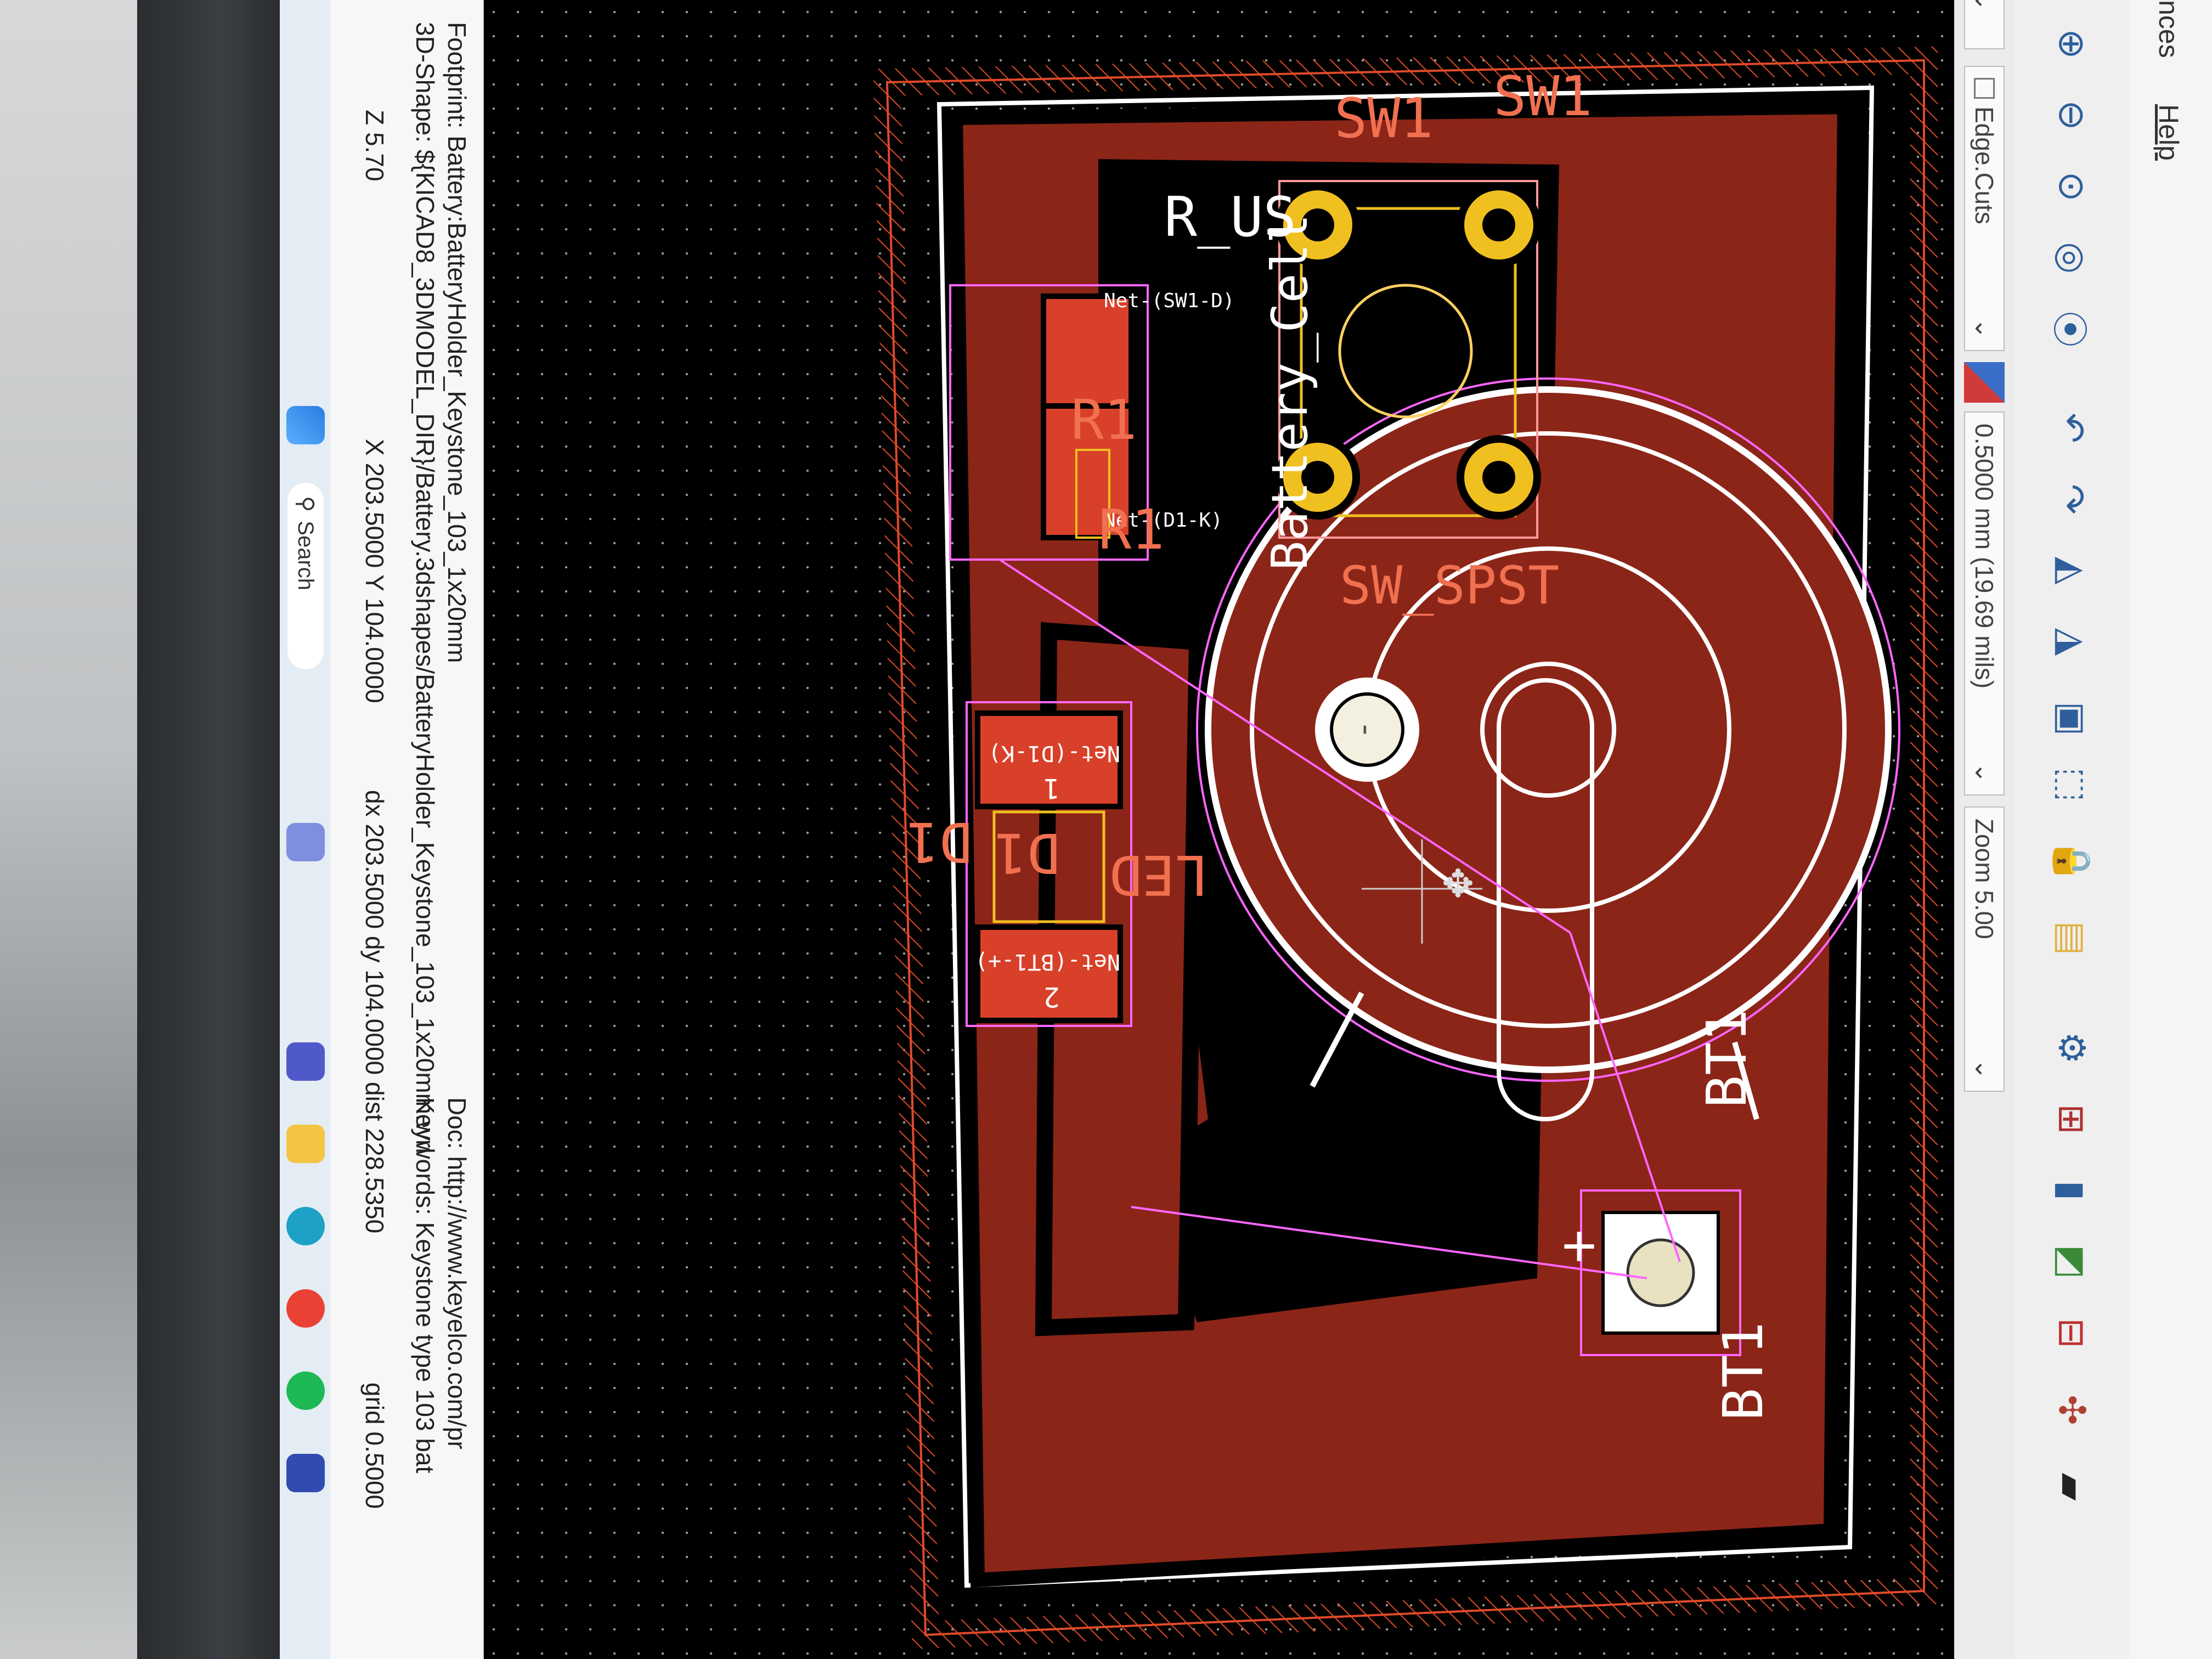 This screenshot has height=1659, width=2212. What do you see at coordinates (2072, 718) in the screenshot?
I see `group-icon: ▣` at bounding box center [2072, 718].